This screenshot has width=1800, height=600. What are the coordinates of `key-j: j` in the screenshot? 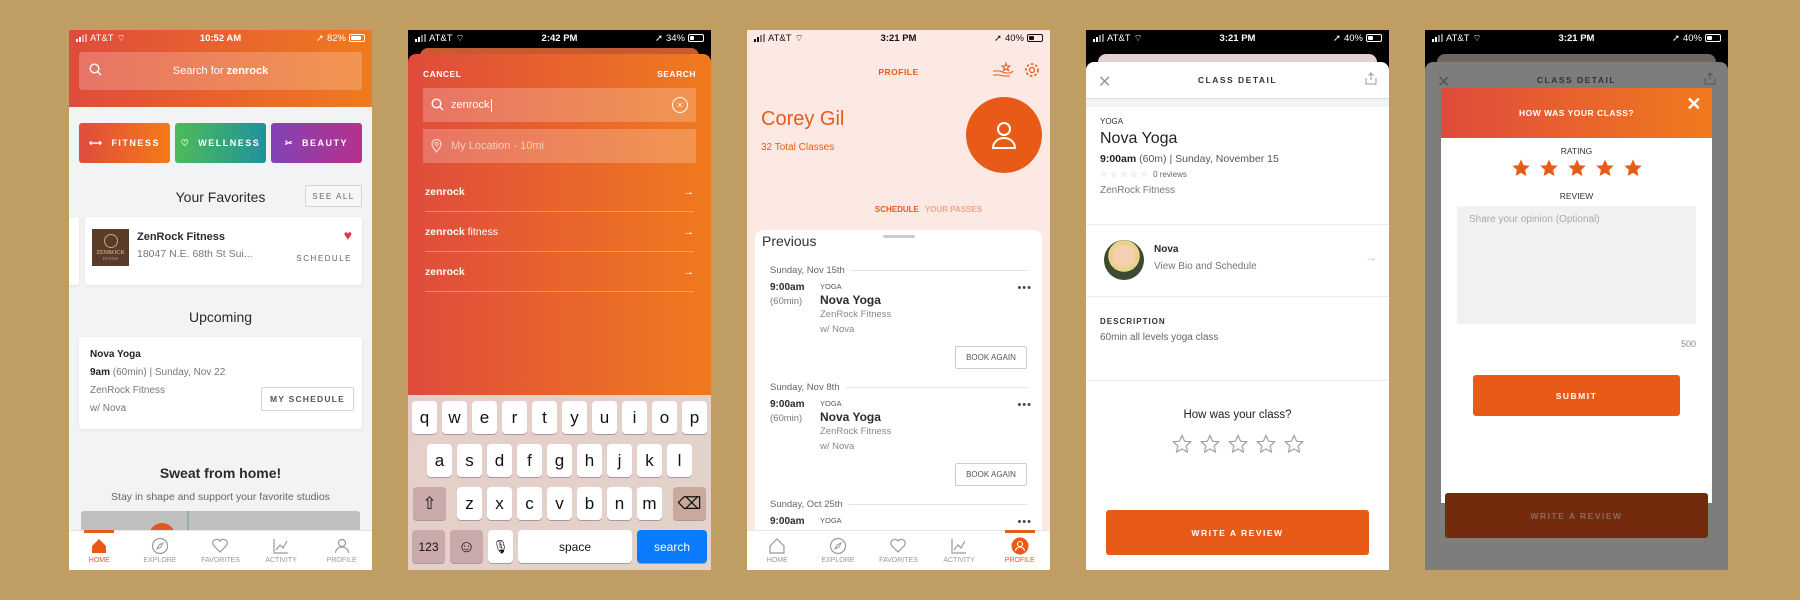 It's located at (619, 460).